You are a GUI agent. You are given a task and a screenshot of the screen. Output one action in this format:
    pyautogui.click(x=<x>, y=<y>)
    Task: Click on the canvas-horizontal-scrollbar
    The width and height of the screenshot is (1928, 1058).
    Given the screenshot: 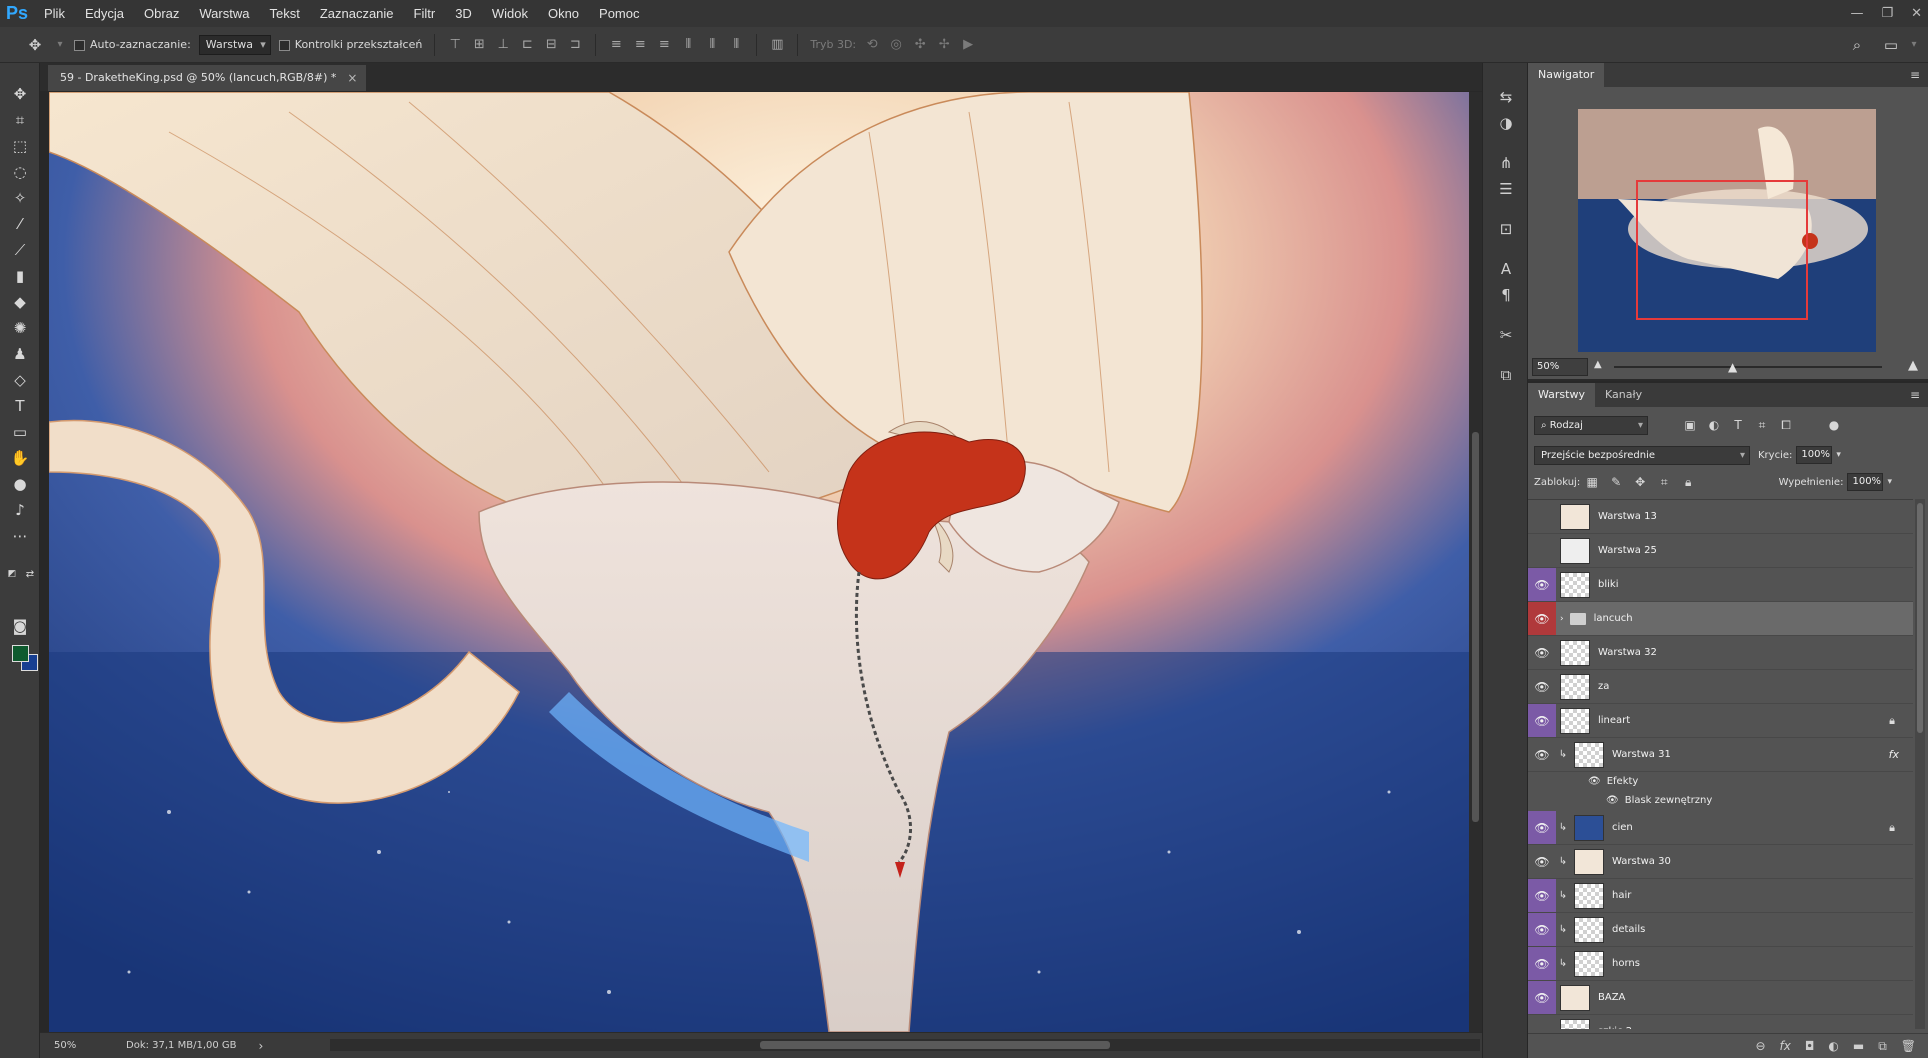 What is the action you would take?
    pyautogui.click(x=905, y=1045)
    